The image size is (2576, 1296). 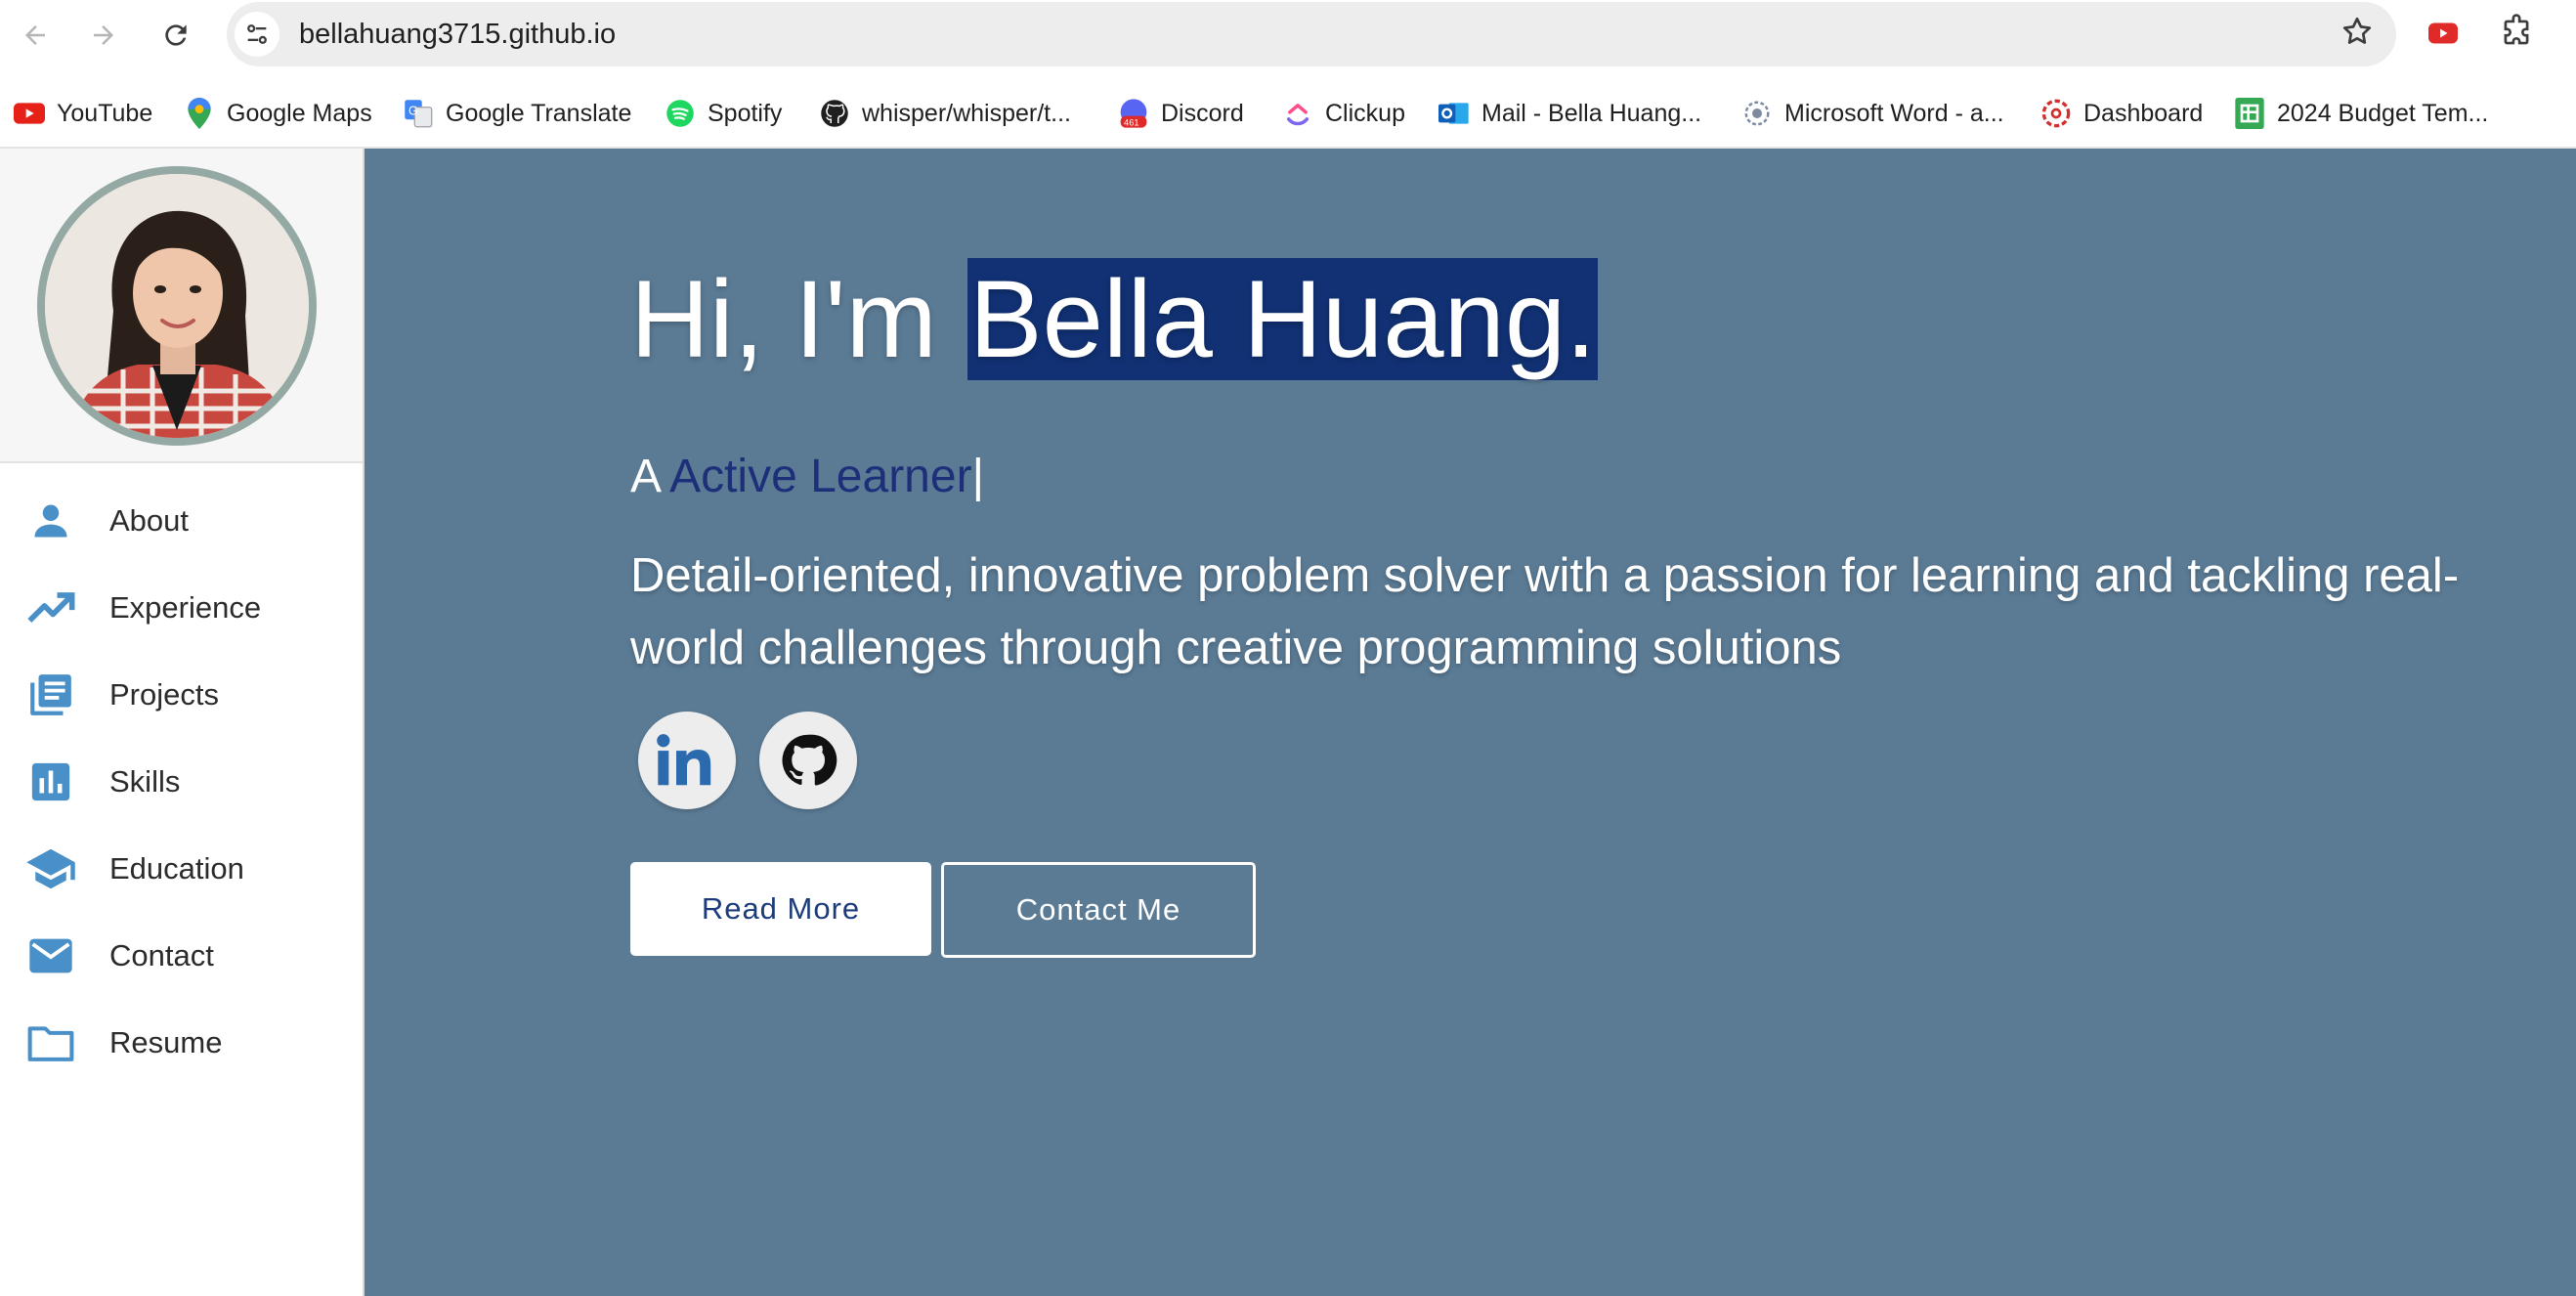 I want to click on name-highlight: Bella Huang., so click(x=1283, y=319).